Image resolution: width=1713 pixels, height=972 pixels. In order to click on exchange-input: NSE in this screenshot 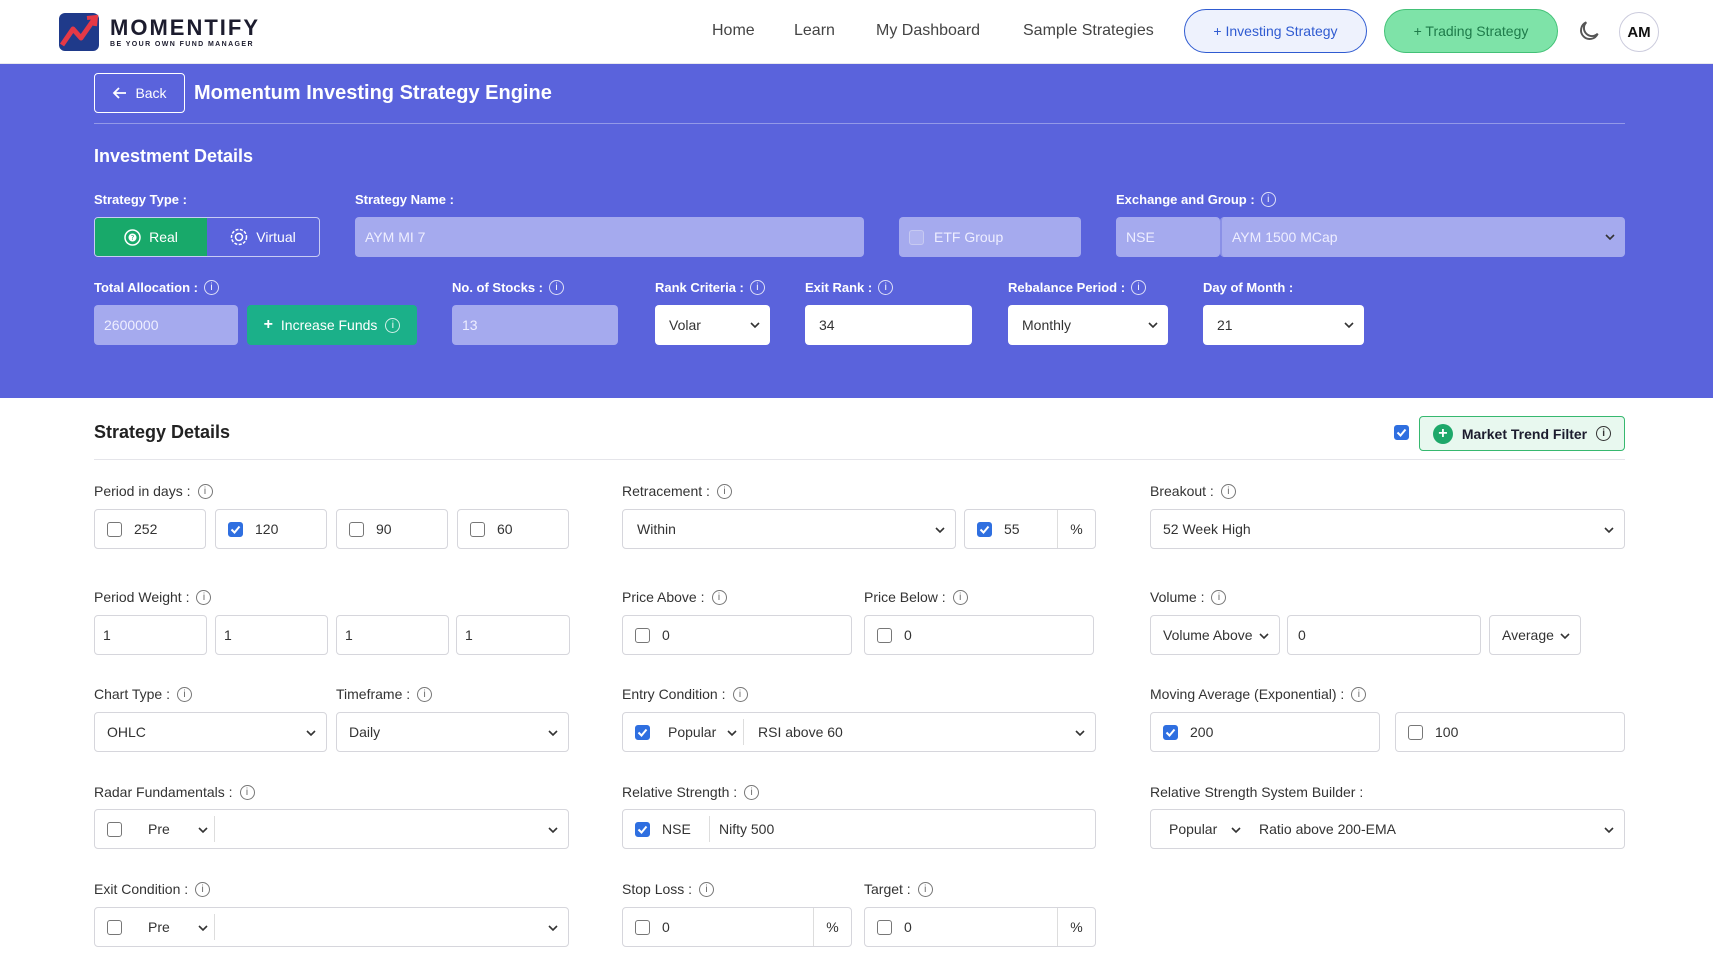, I will do `click(1168, 237)`.